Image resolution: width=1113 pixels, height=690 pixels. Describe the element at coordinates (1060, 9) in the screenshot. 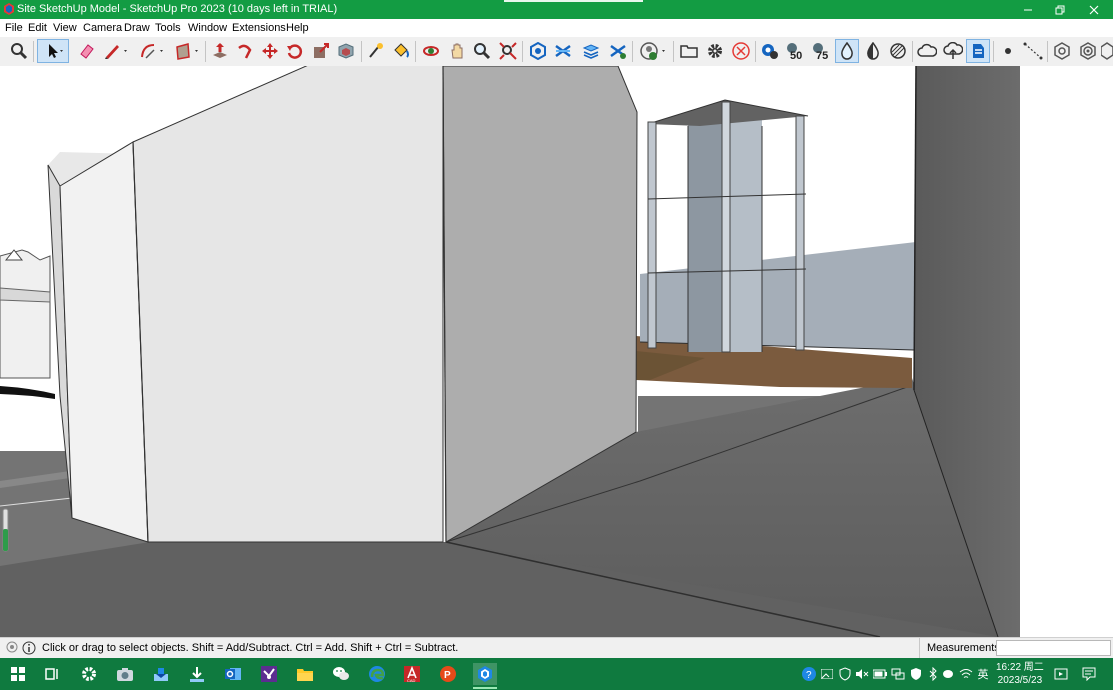

I see `restore-button` at that location.